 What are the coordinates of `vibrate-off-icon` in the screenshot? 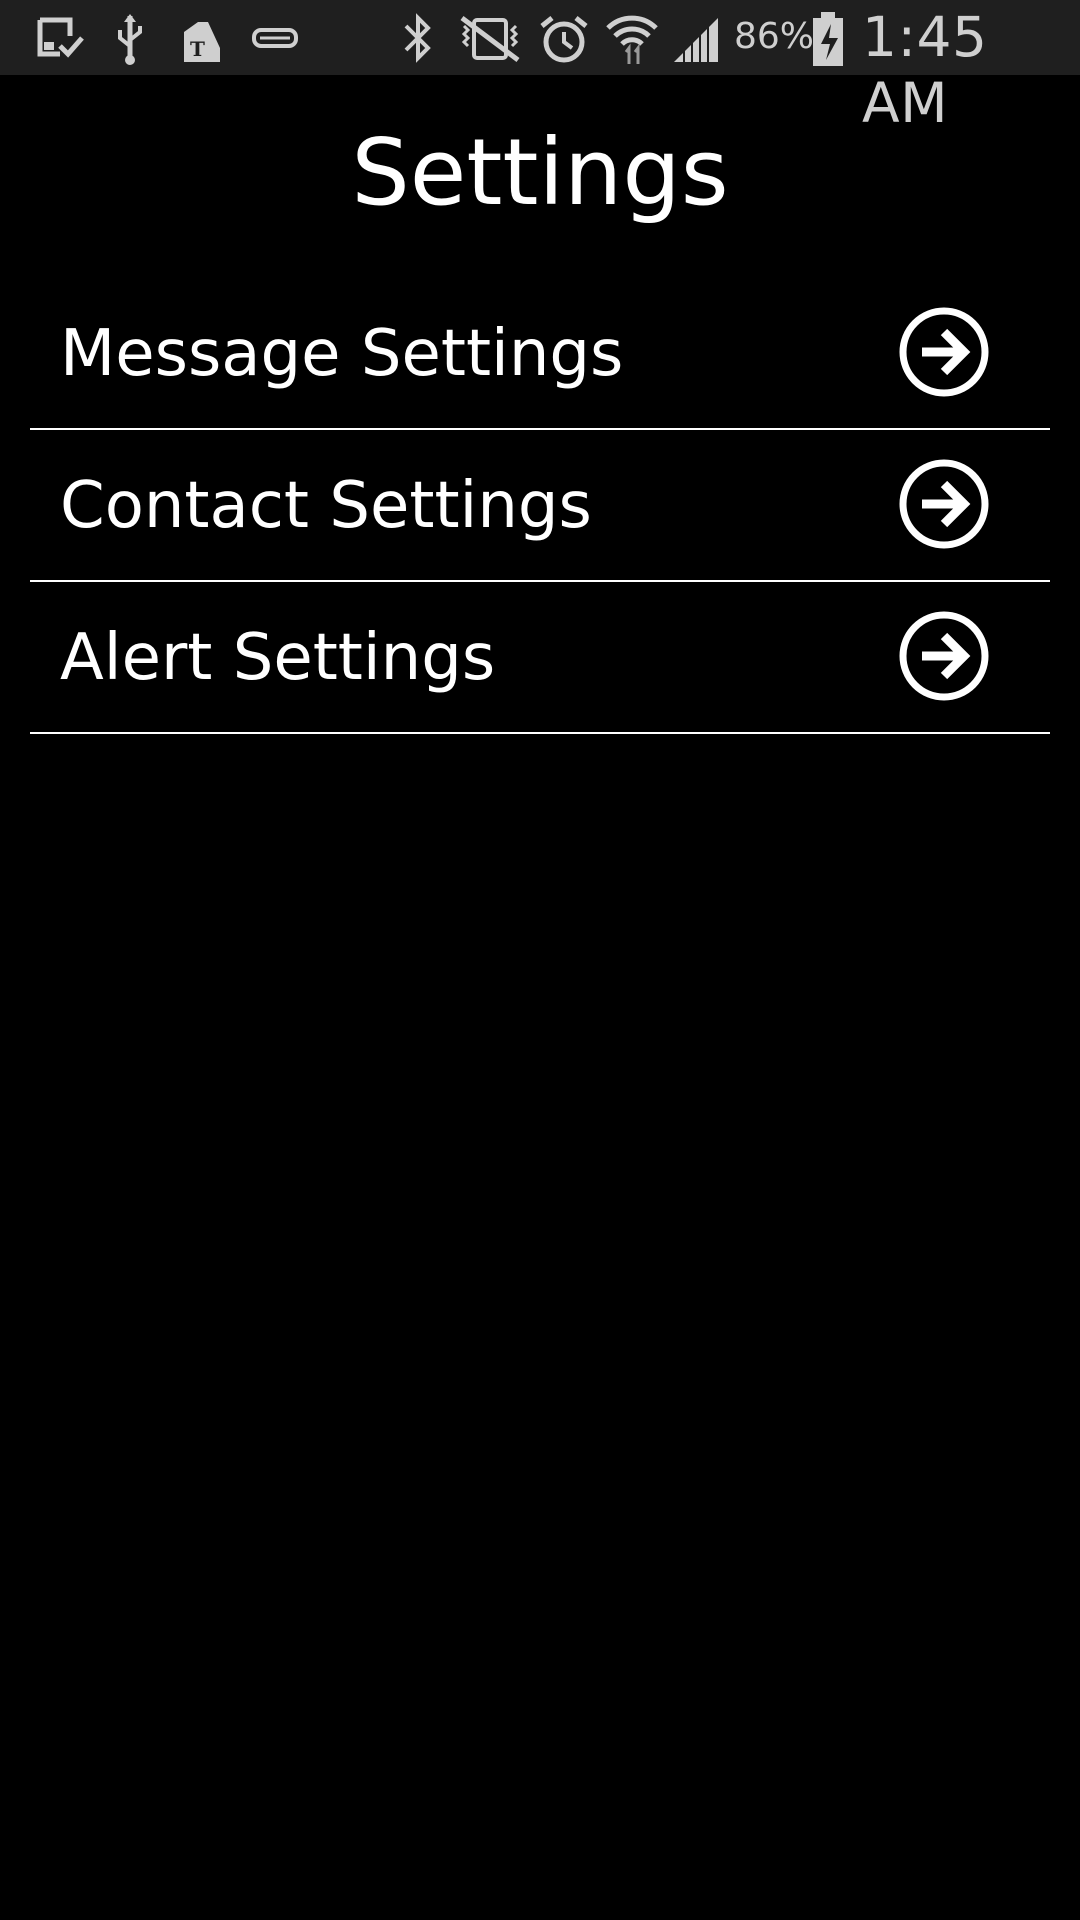 It's located at (490, 38).